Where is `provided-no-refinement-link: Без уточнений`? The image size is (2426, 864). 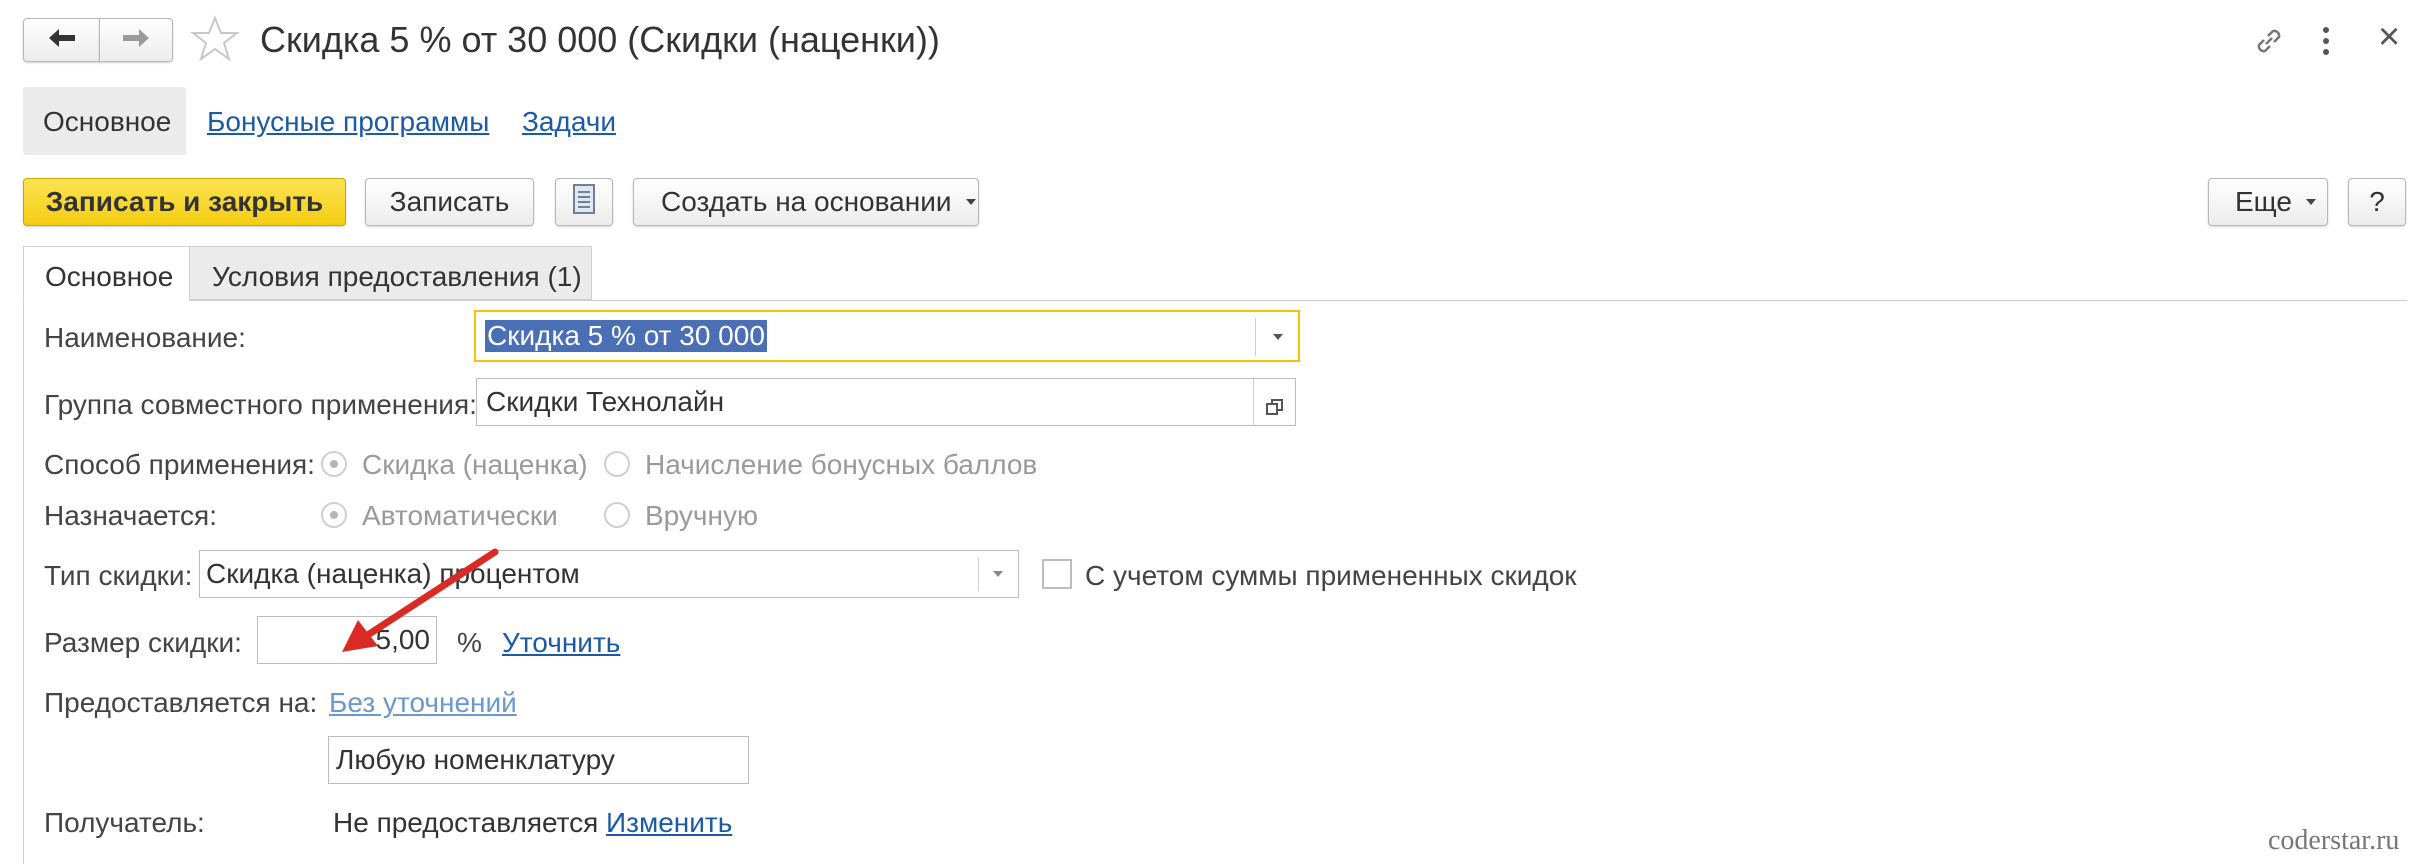 provided-no-refinement-link: Без уточнений is located at coordinates (423, 703).